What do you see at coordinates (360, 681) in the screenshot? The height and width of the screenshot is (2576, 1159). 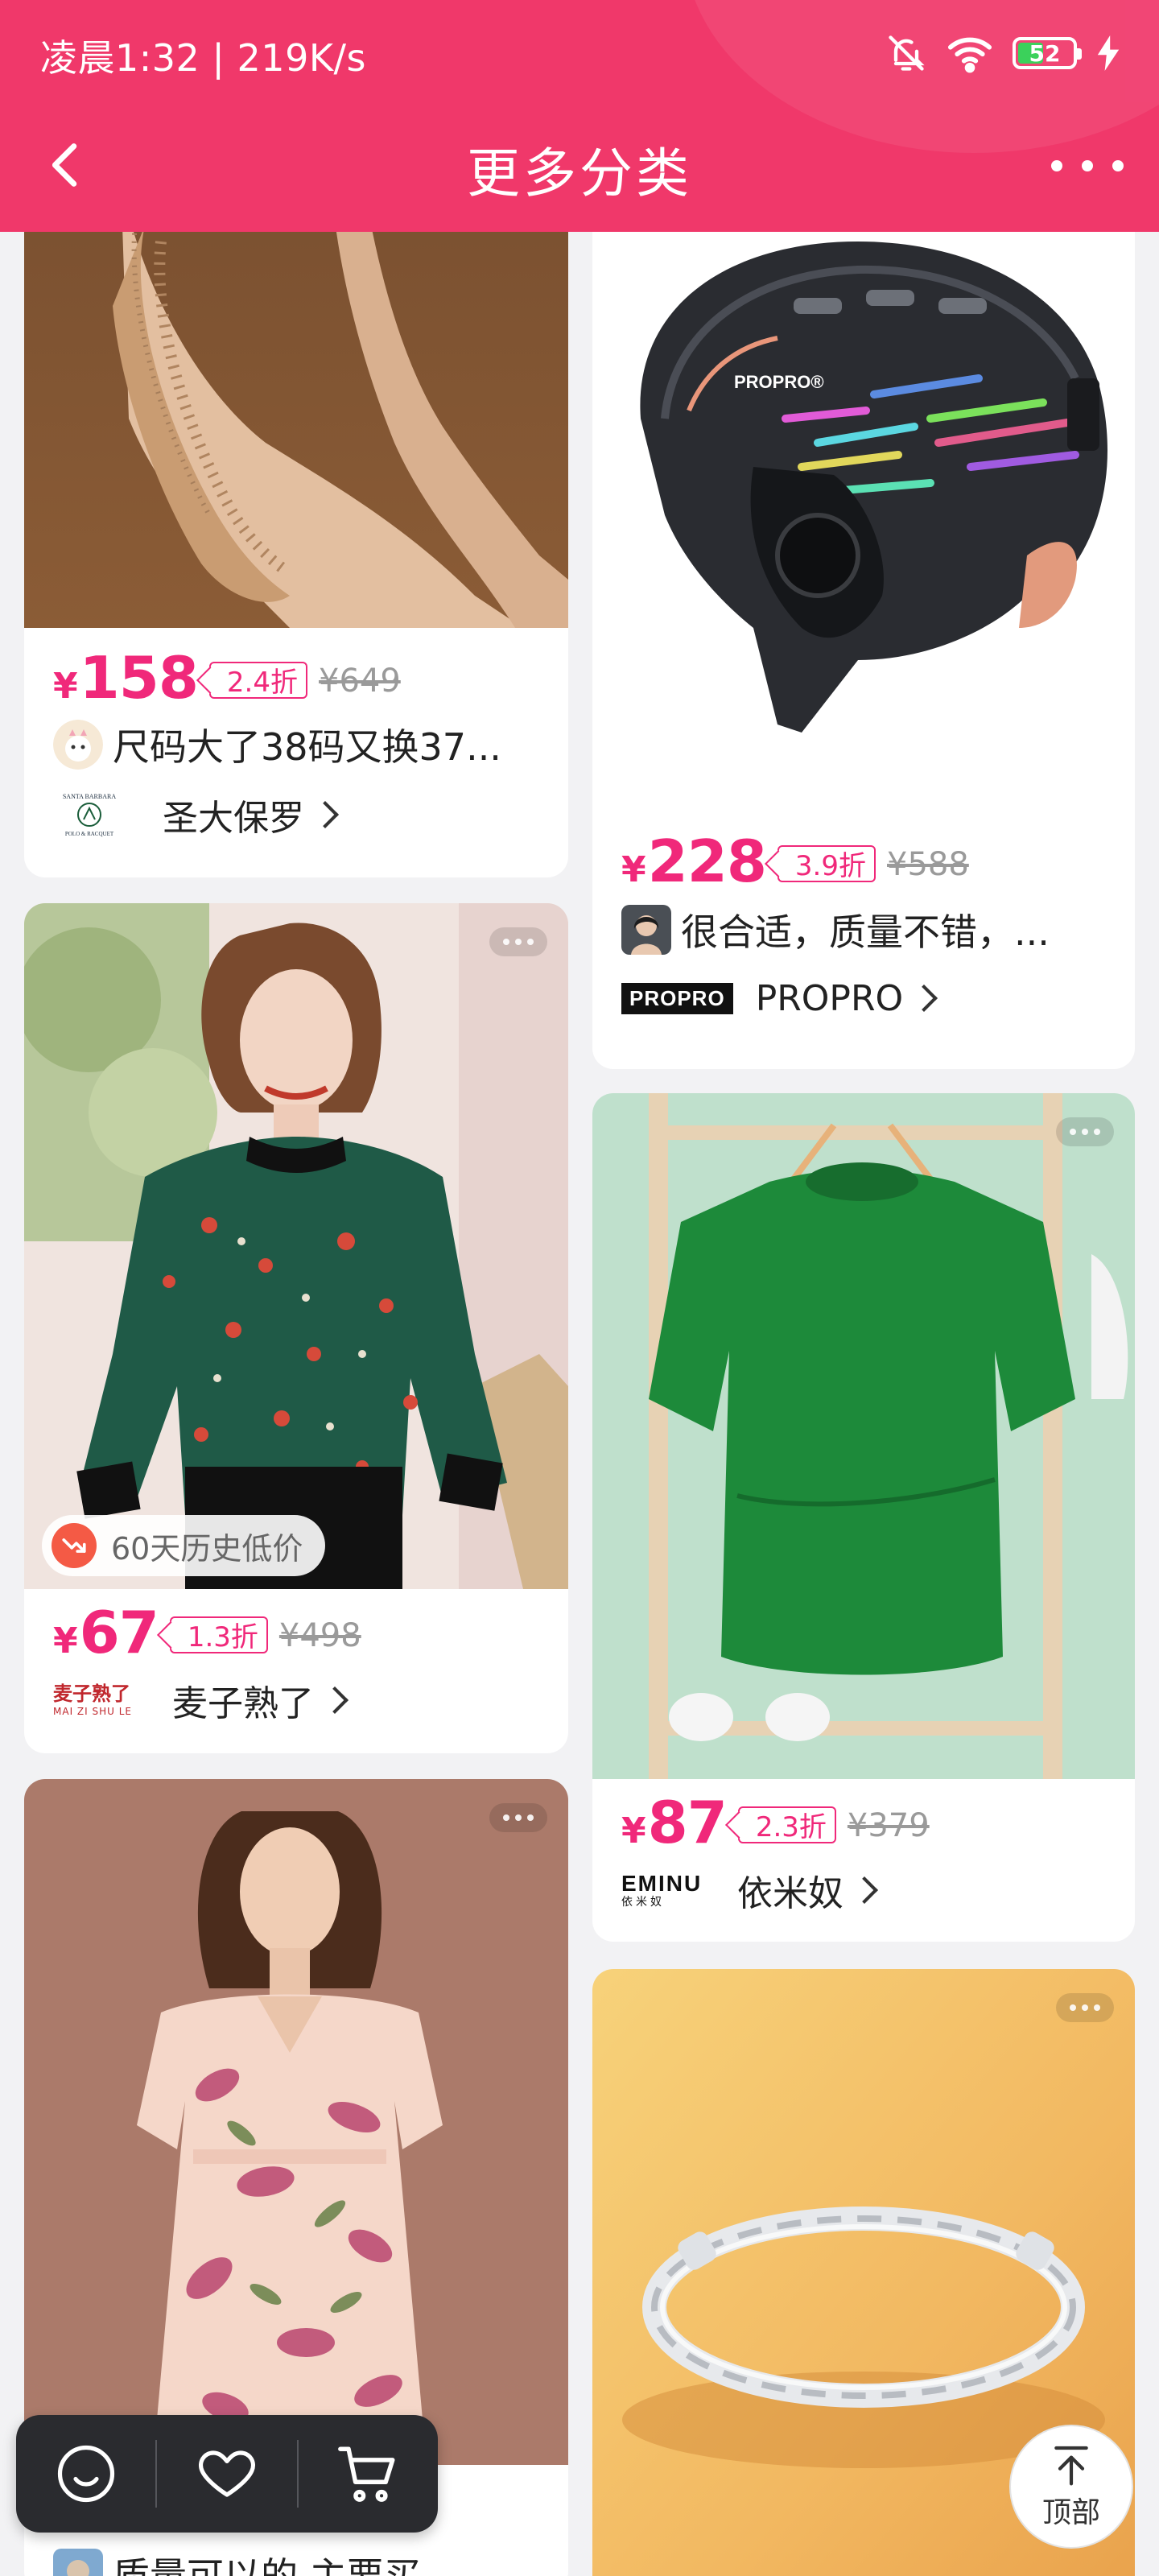 I see `original-price: ¥649` at bounding box center [360, 681].